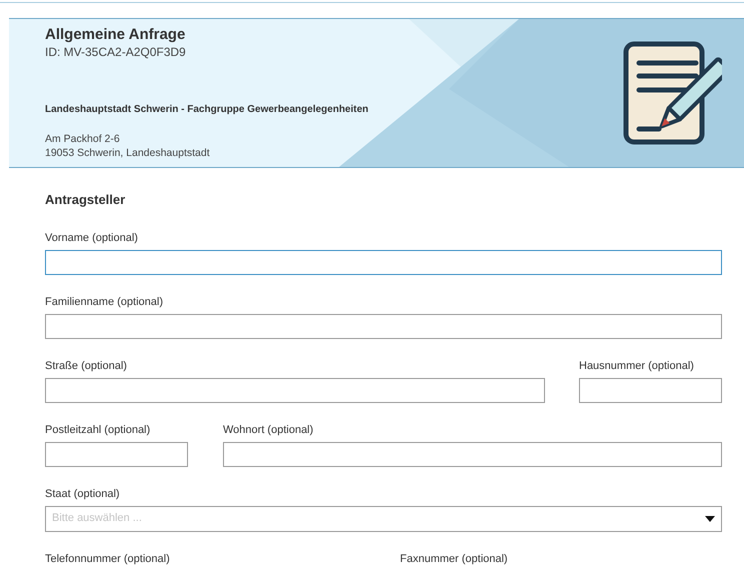 The height and width of the screenshot is (569, 744). I want to click on field-label: Staat (optional), so click(83, 494).